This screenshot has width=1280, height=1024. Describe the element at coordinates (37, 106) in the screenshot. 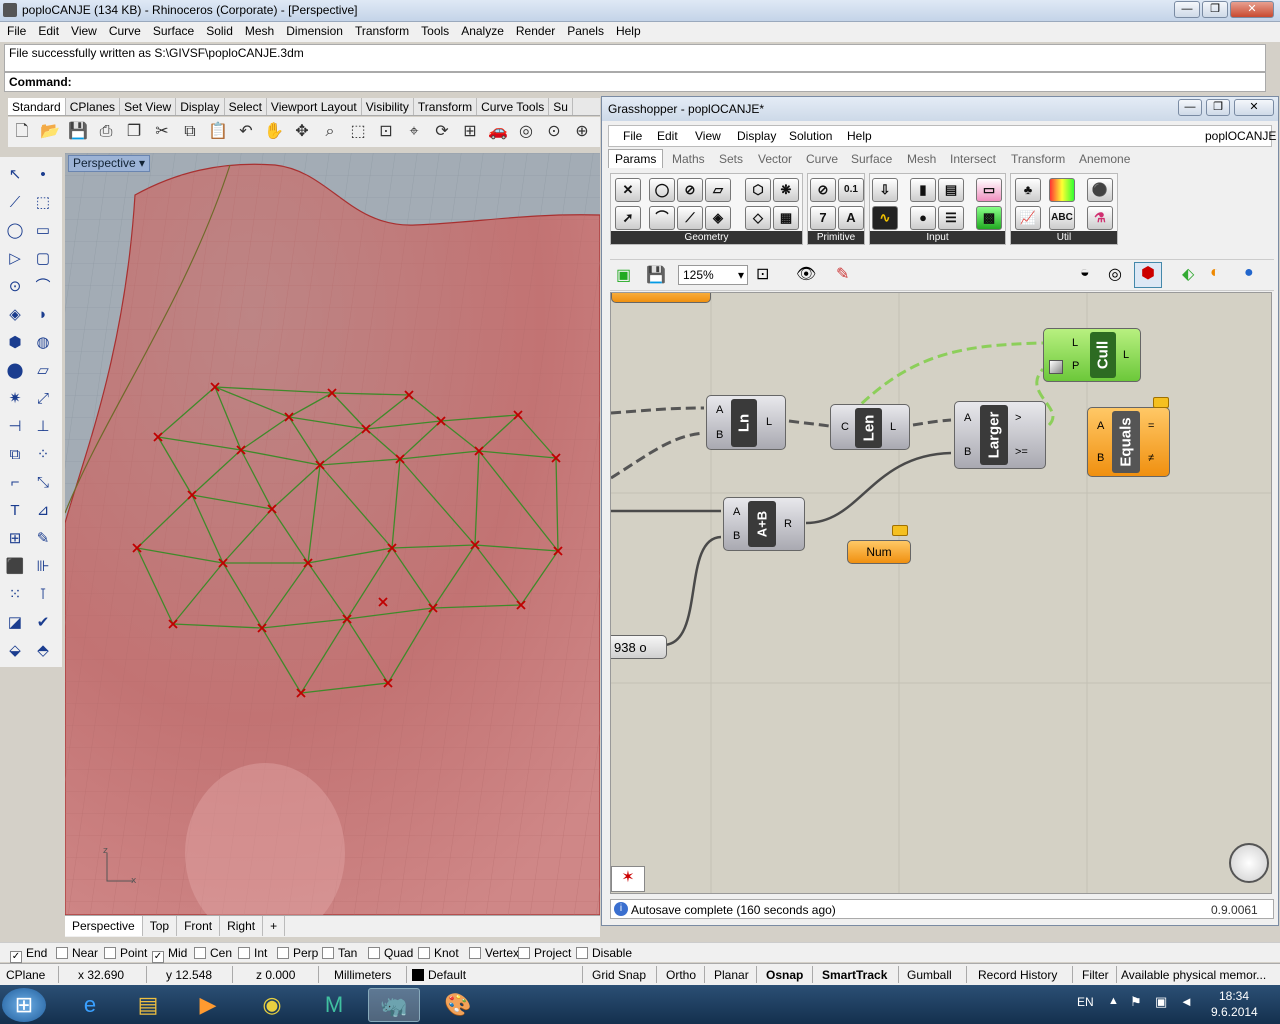

I see `tab-standard: Standard` at that location.